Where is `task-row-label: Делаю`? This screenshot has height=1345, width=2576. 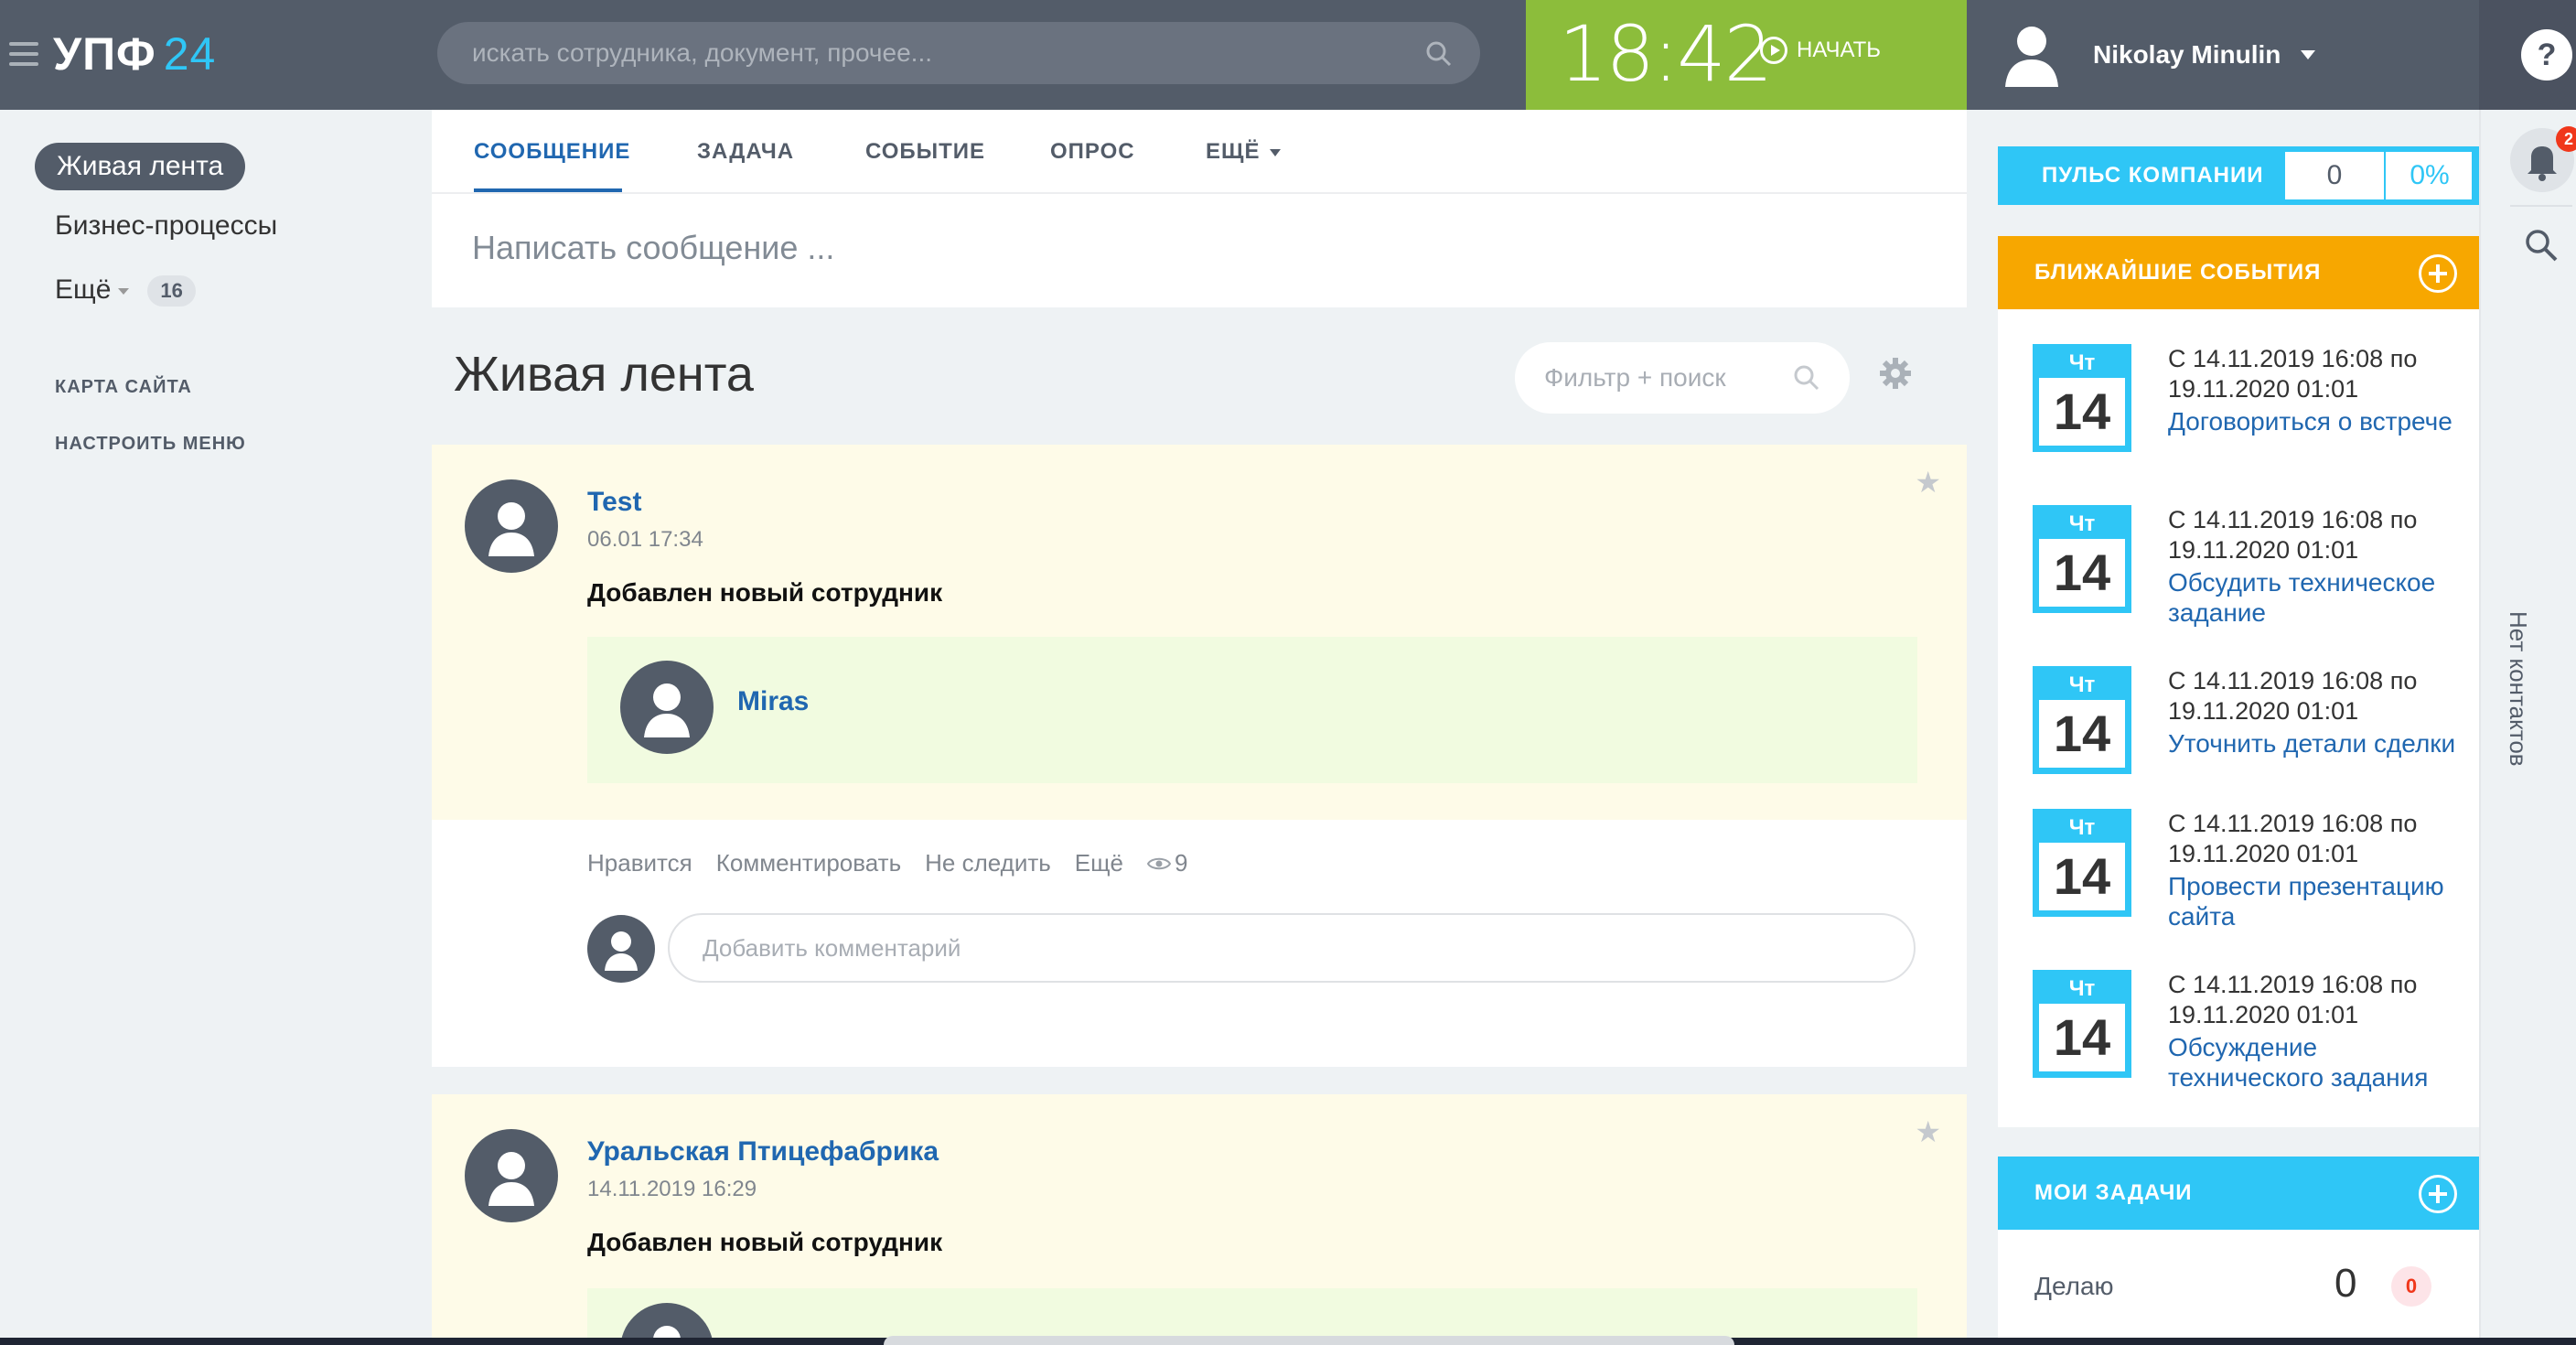
task-row-label: Делаю is located at coordinates (2074, 1286).